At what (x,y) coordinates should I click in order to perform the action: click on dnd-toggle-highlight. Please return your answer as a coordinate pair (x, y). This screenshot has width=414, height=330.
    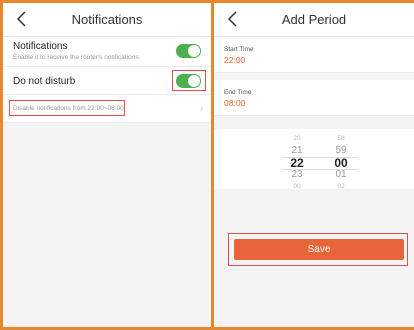
    Looking at the image, I should click on (189, 80).